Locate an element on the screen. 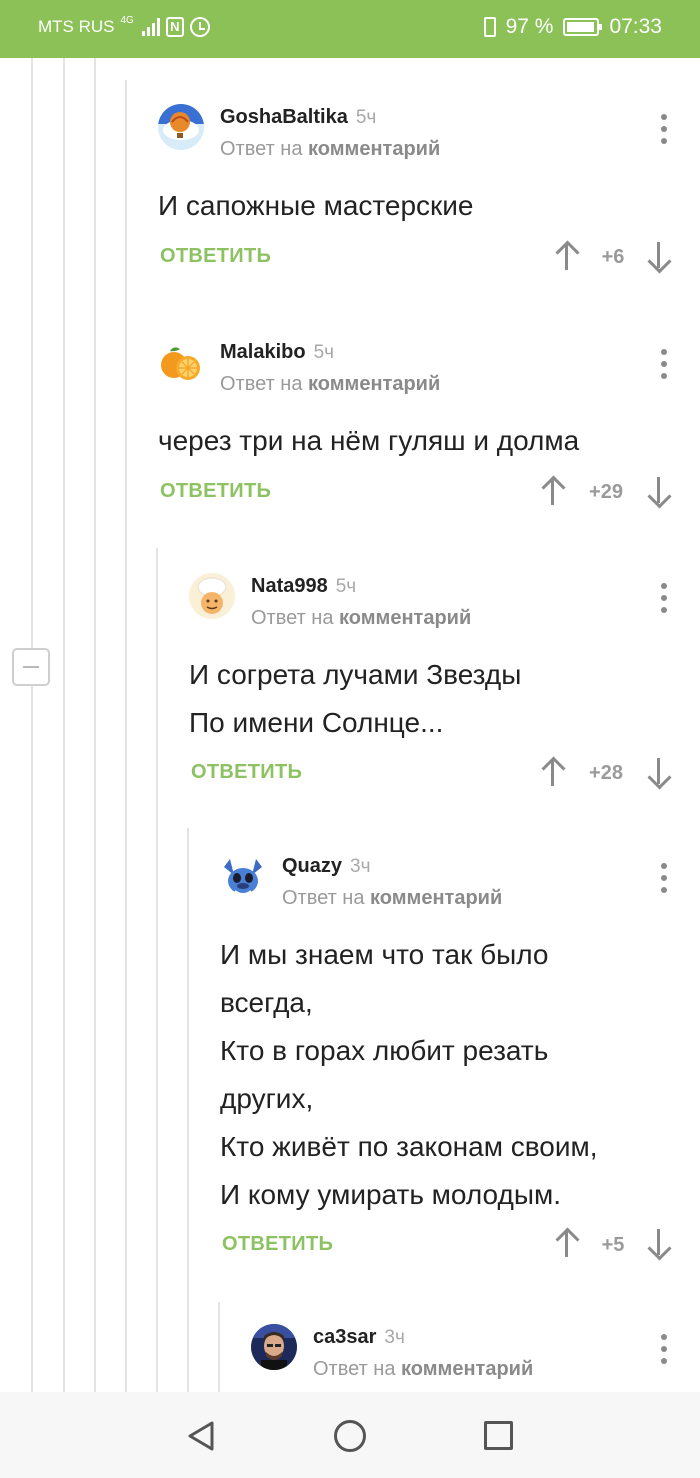 The width and height of the screenshot is (700, 1478). clock: 07:33 is located at coordinates (635, 26).